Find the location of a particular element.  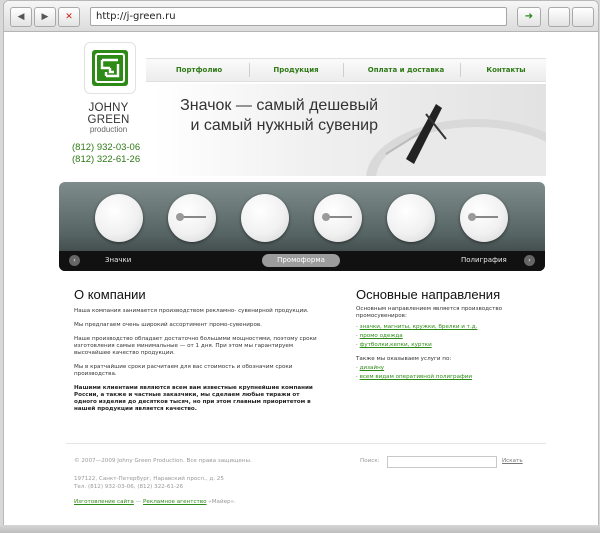

stop-icon: ✕ is located at coordinates (69, 17).